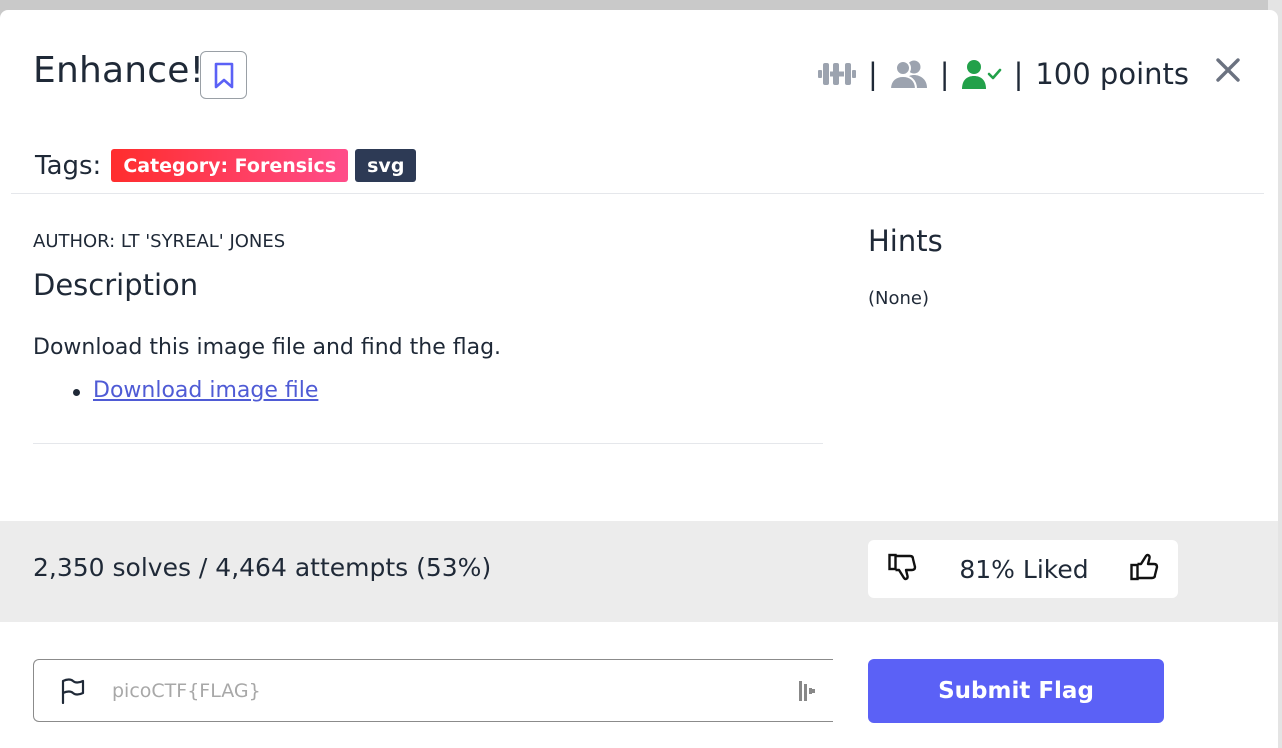 The height and width of the screenshot is (748, 1282). I want to click on users-icon, so click(908, 74).